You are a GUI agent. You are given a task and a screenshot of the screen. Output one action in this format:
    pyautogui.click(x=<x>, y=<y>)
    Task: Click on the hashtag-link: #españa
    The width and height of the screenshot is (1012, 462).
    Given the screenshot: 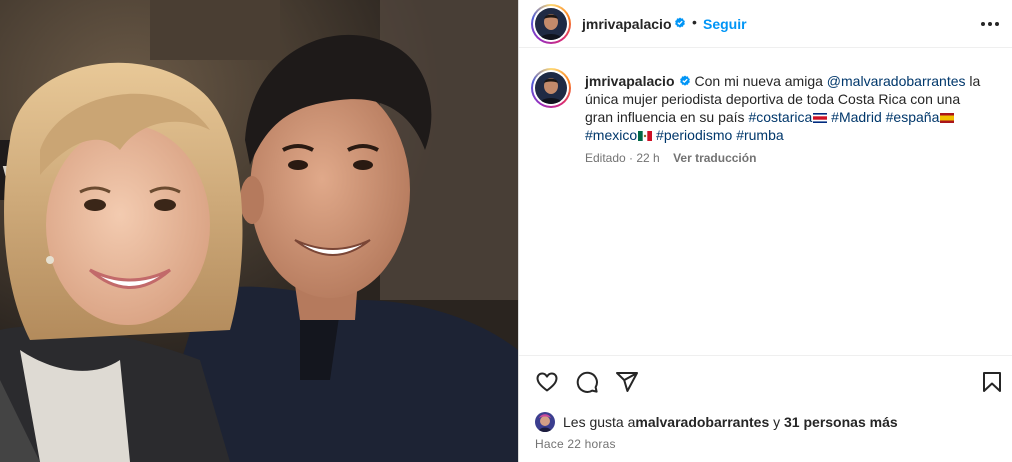 What is the action you would take?
    pyautogui.click(x=913, y=117)
    